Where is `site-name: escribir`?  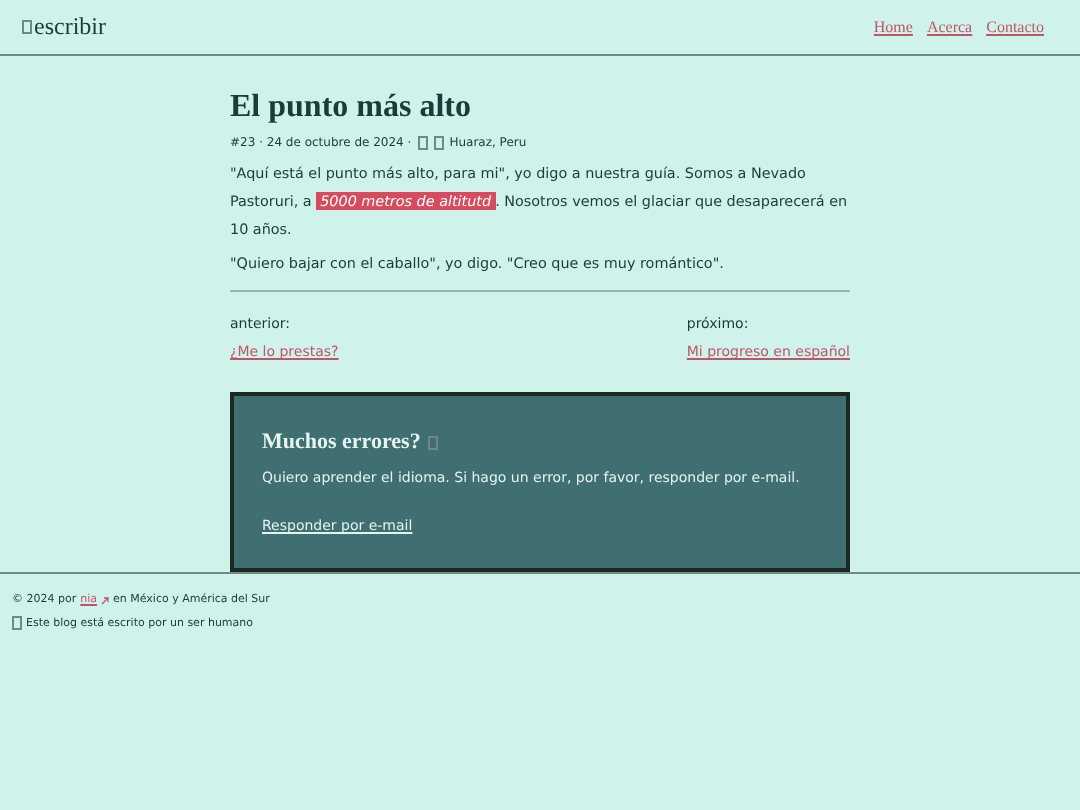
site-name: escribir is located at coordinates (70, 27).